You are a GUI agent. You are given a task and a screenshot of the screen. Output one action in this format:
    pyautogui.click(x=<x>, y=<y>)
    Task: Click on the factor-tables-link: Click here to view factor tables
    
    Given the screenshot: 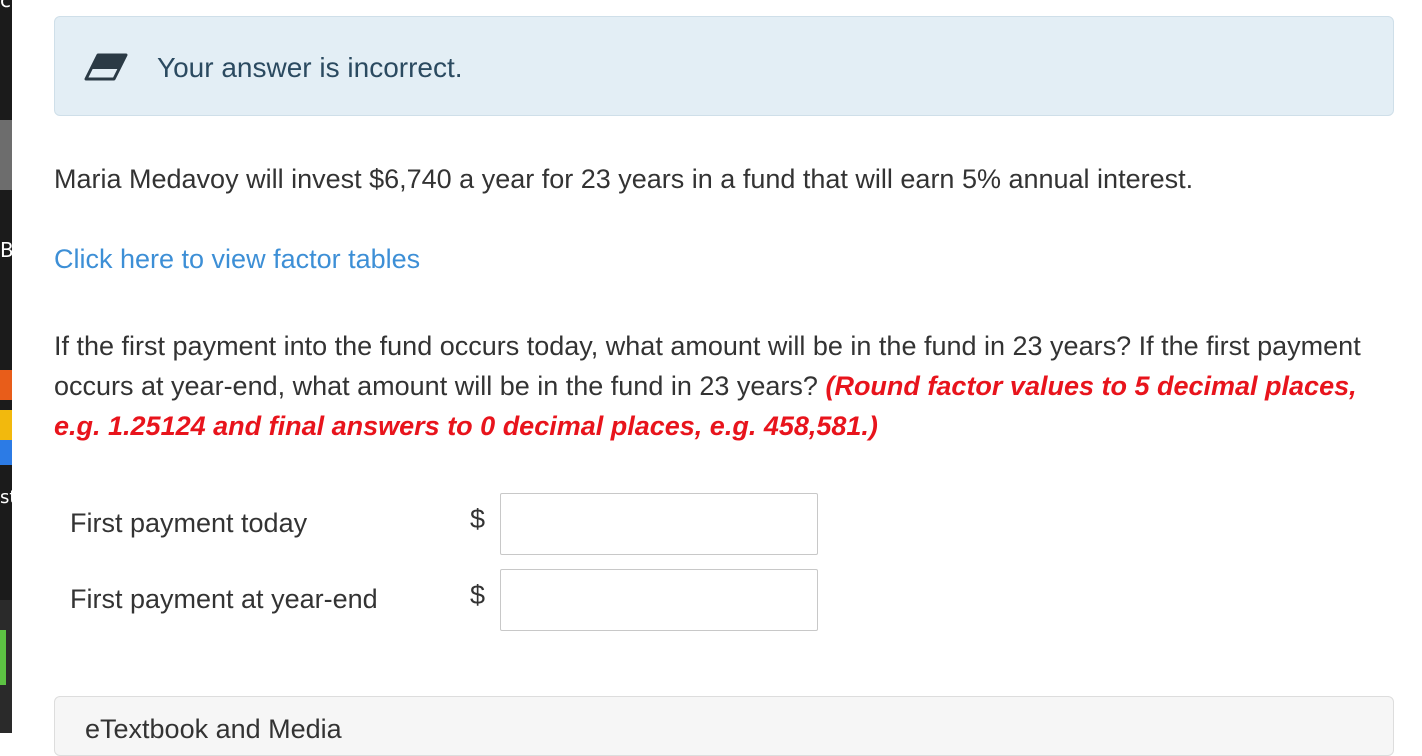 What is the action you would take?
    pyautogui.click(x=237, y=259)
    